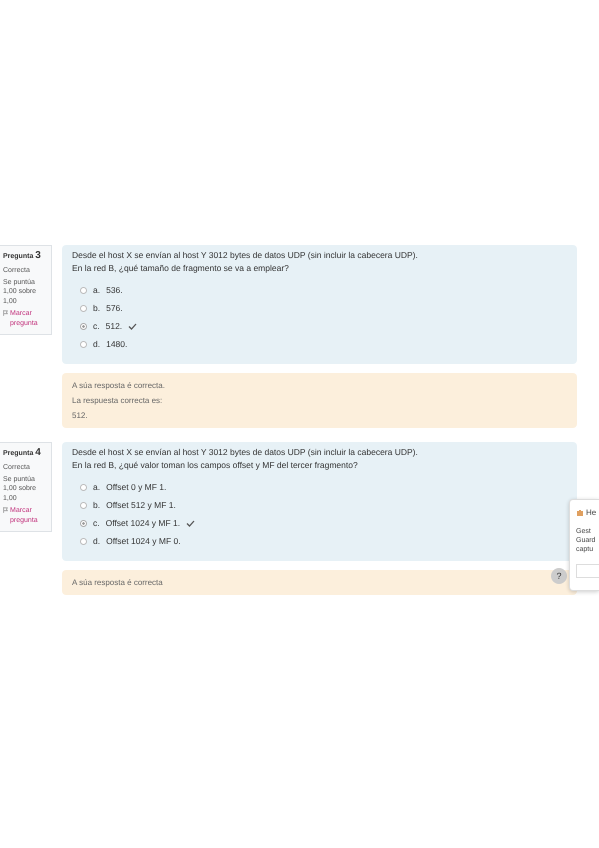 The height and width of the screenshot is (848, 599). What do you see at coordinates (118, 582) in the screenshot?
I see `feedback-text: A súa resposta é correcta` at bounding box center [118, 582].